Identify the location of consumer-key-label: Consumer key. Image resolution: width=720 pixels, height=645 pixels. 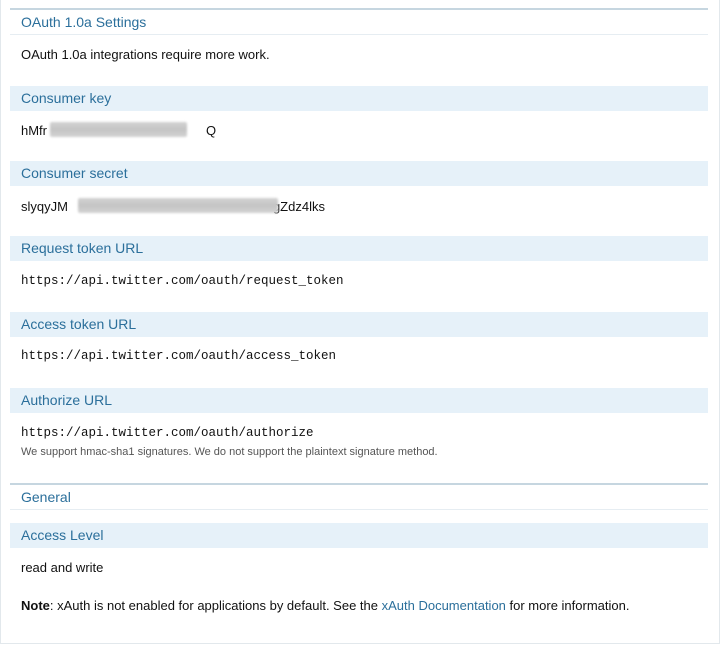
(359, 98).